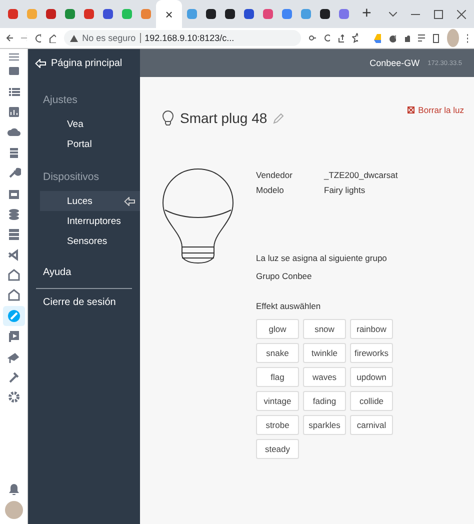 This screenshot has width=474, height=524. What do you see at coordinates (13, 57) in the screenshot?
I see `menu-icon` at bounding box center [13, 57].